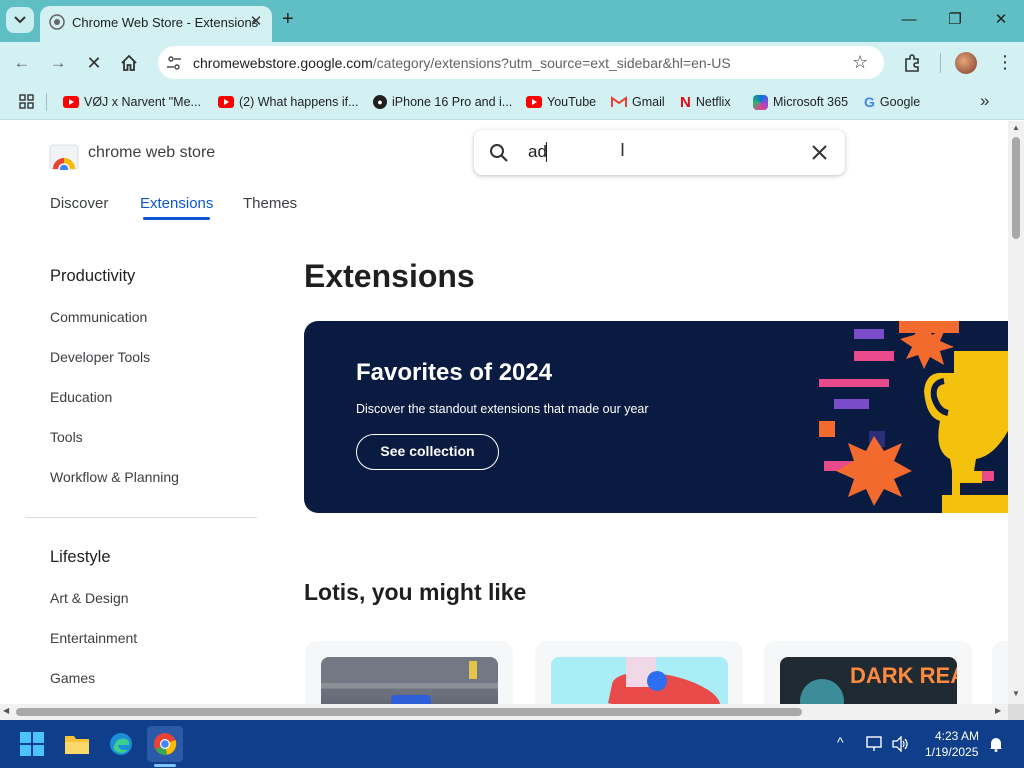 This screenshot has height=768, width=1024. What do you see at coordinates (151, 153) in the screenshot?
I see `store-name: chrome web store` at bounding box center [151, 153].